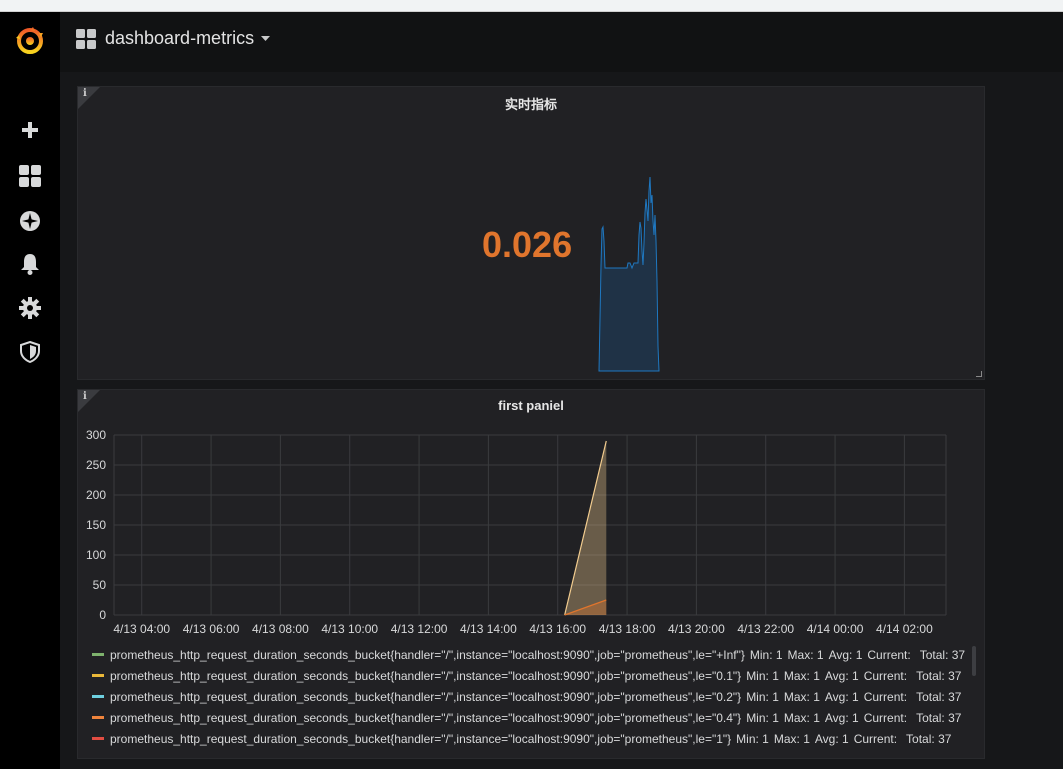  What do you see at coordinates (96, 495) in the screenshot?
I see `y-tick-label: 200` at bounding box center [96, 495].